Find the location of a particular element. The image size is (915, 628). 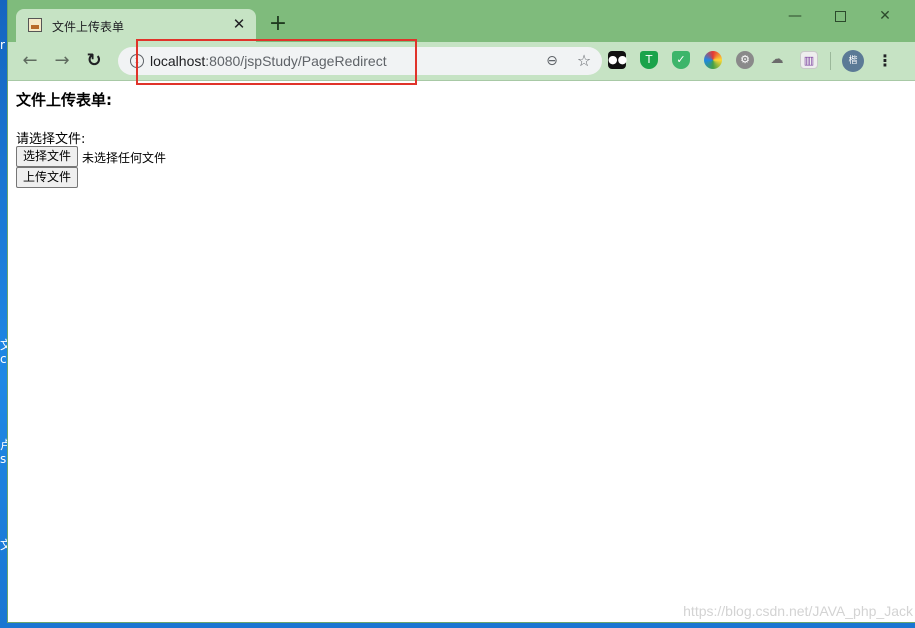

desktop-edge-text: s is located at coordinates (3, 459).